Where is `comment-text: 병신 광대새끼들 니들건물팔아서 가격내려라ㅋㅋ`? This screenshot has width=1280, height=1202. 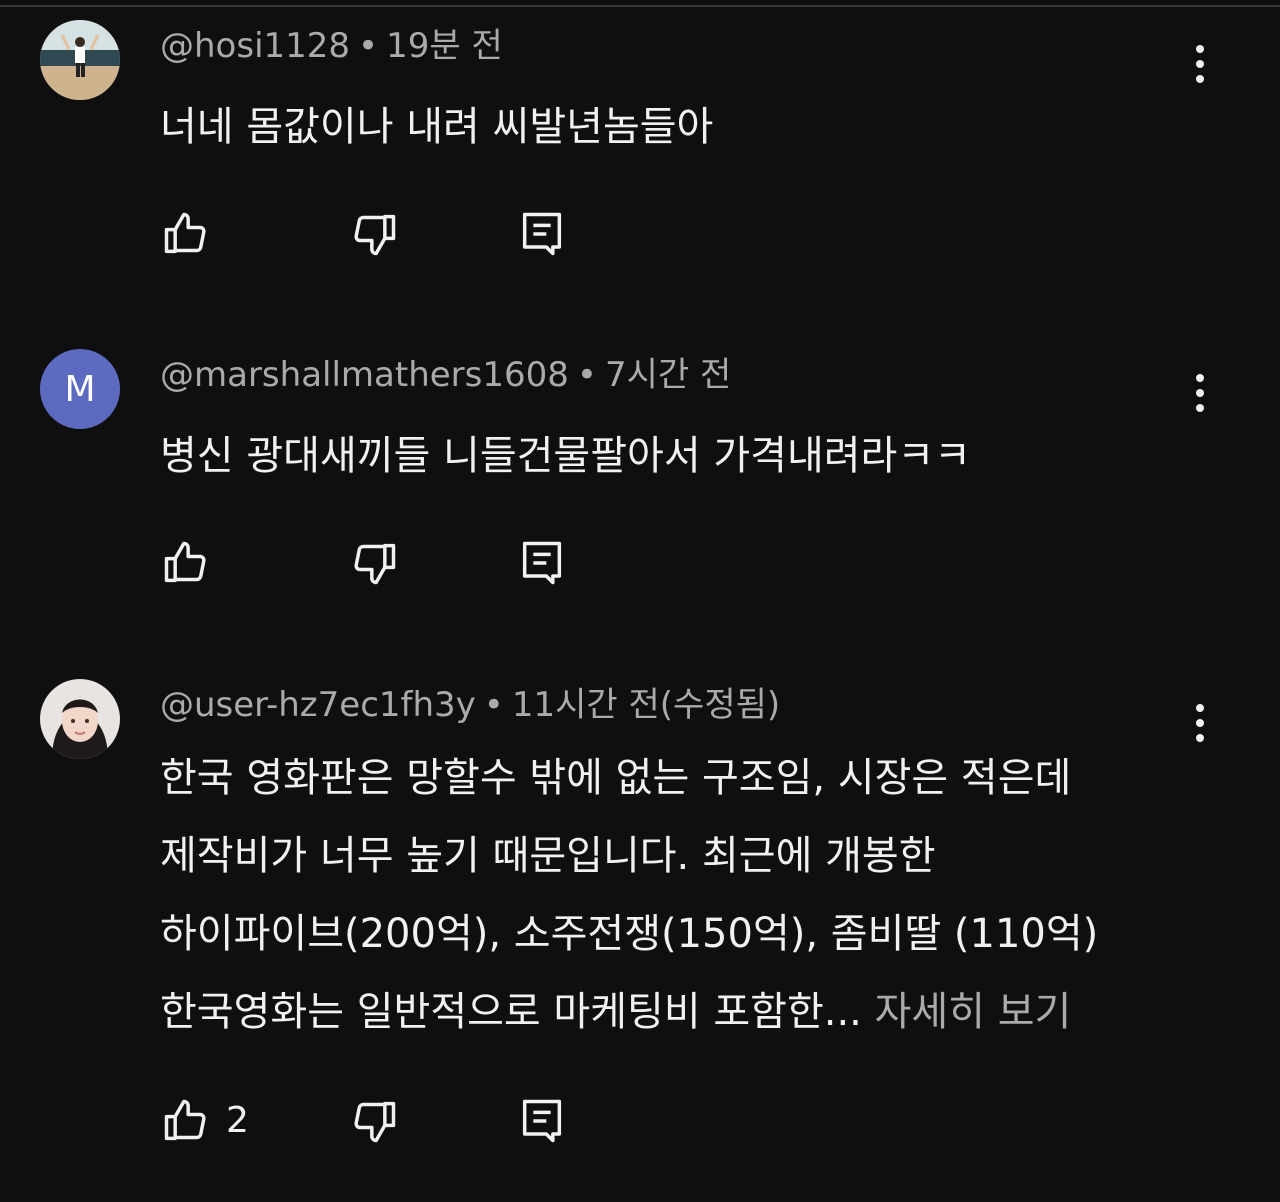 comment-text: 병신 광대새끼들 니들건물팔아서 가격내려라ㅋㅋ is located at coordinates (665, 456).